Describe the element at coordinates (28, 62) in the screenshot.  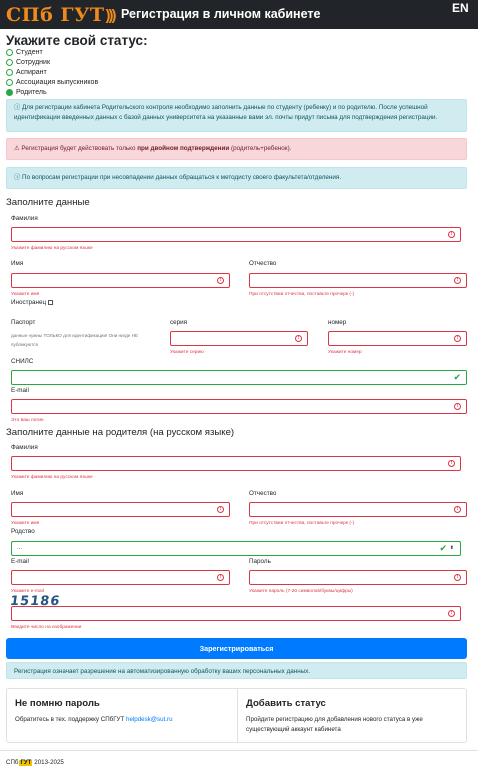
I see `status-option-employee: Сотрудник` at that location.